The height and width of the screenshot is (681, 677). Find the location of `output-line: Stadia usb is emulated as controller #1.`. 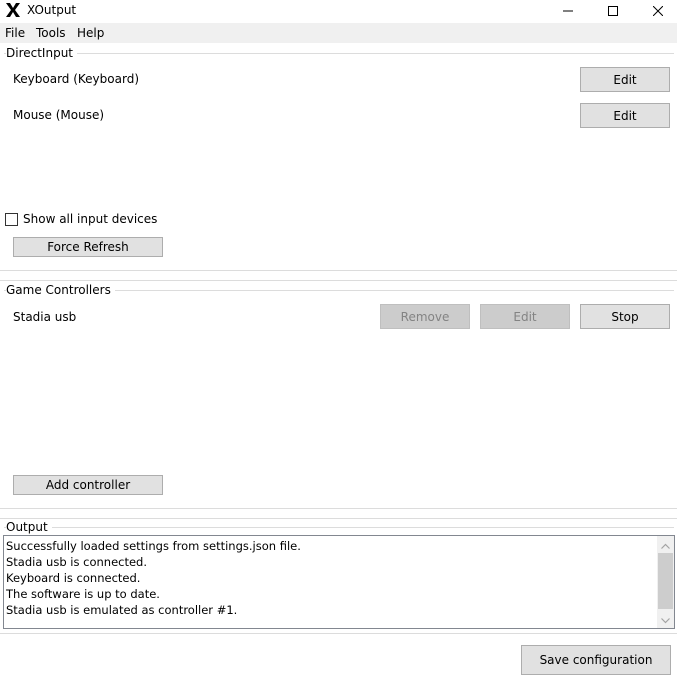

output-line: Stadia usb is emulated as controller #1. is located at coordinates (122, 610).